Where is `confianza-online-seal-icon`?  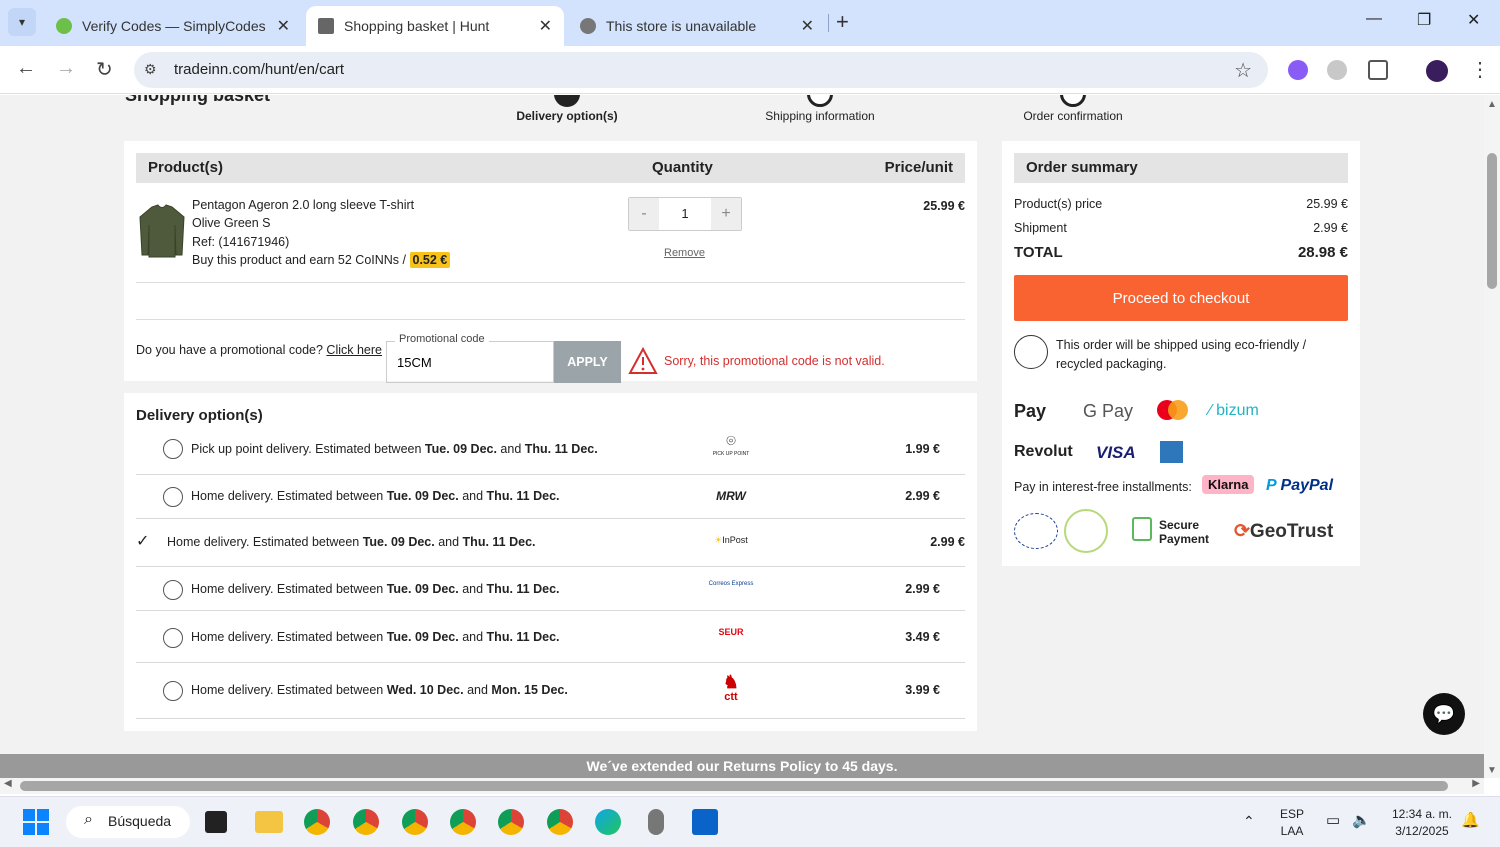 confianza-online-seal-icon is located at coordinates (1086, 531).